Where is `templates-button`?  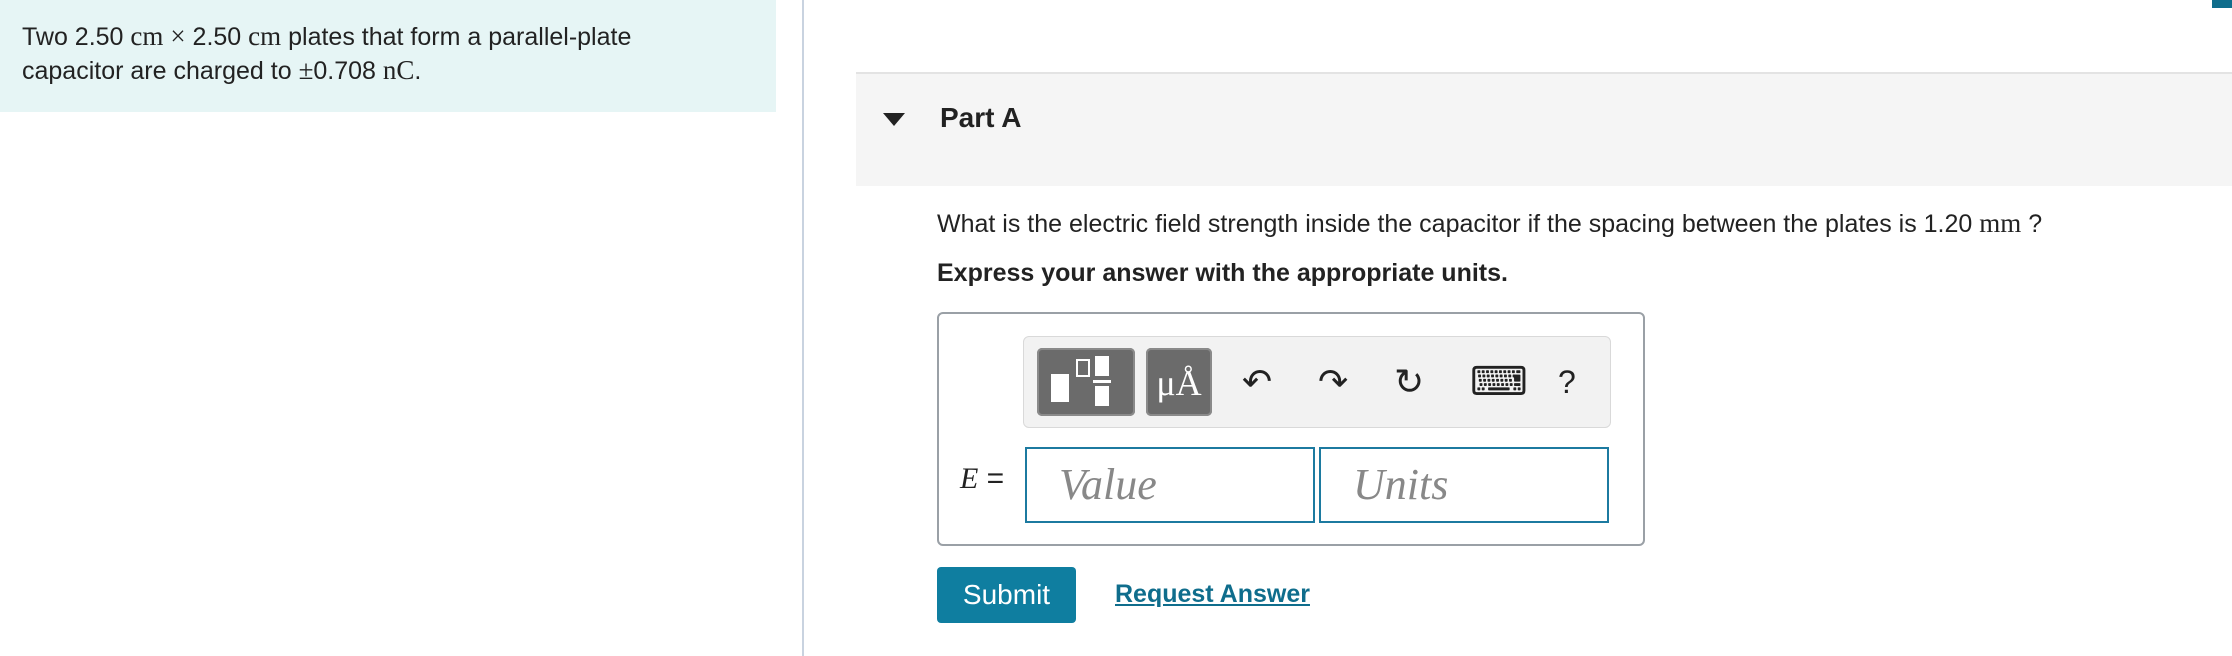
templates-button is located at coordinates (1086, 382).